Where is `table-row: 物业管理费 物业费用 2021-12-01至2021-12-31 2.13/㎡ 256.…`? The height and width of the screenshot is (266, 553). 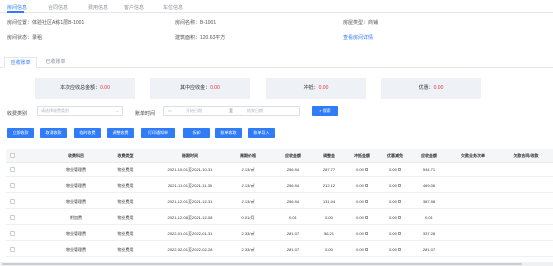
table-row: 物业管理费 物业费用 2021-12-01至2021-12-31 2.13/㎡ 256.… is located at coordinates (279, 202).